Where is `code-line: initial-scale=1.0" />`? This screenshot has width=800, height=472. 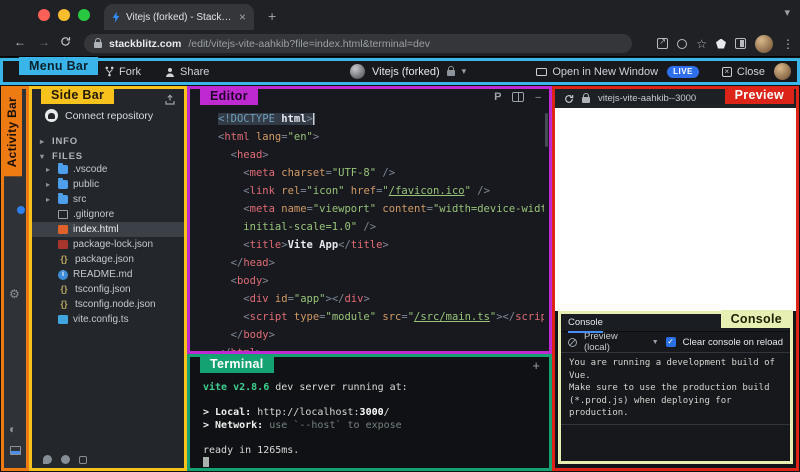 code-line: initial-scale=1.0" /> is located at coordinates (381, 227).